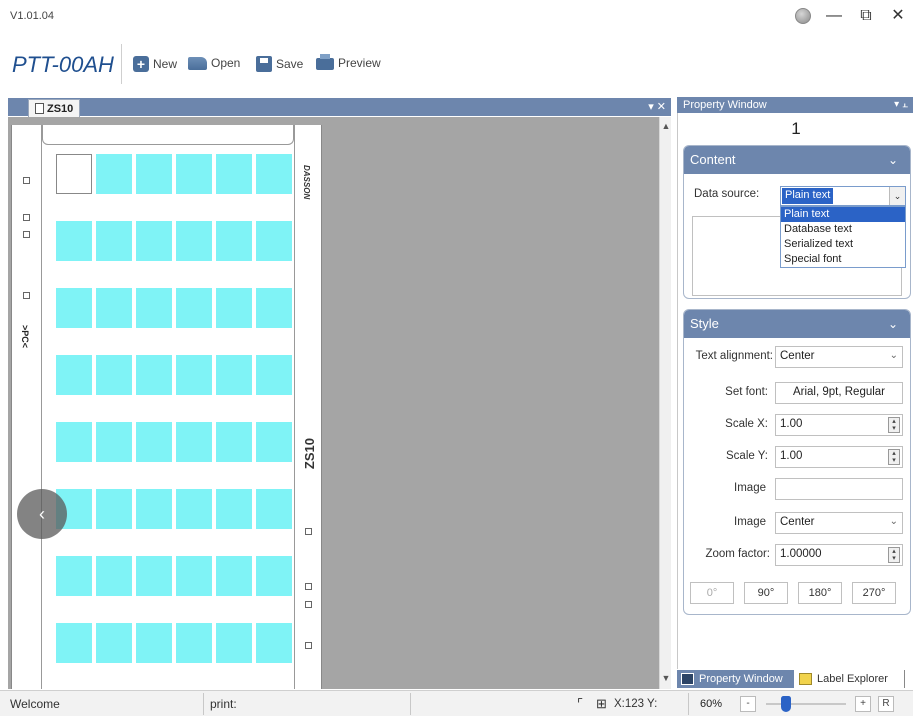  Describe the element at coordinates (665, 403) in the screenshot. I see `canvas-scrollbar: ▲ ▼` at that location.